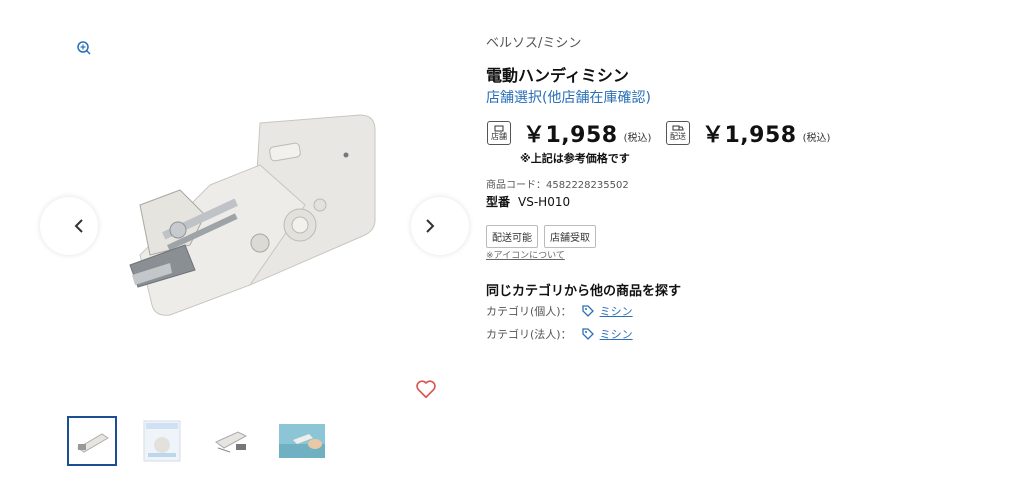 This screenshot has height=481, width=1024. I want to click on store-price-tax: (税込), so click(637, 138).